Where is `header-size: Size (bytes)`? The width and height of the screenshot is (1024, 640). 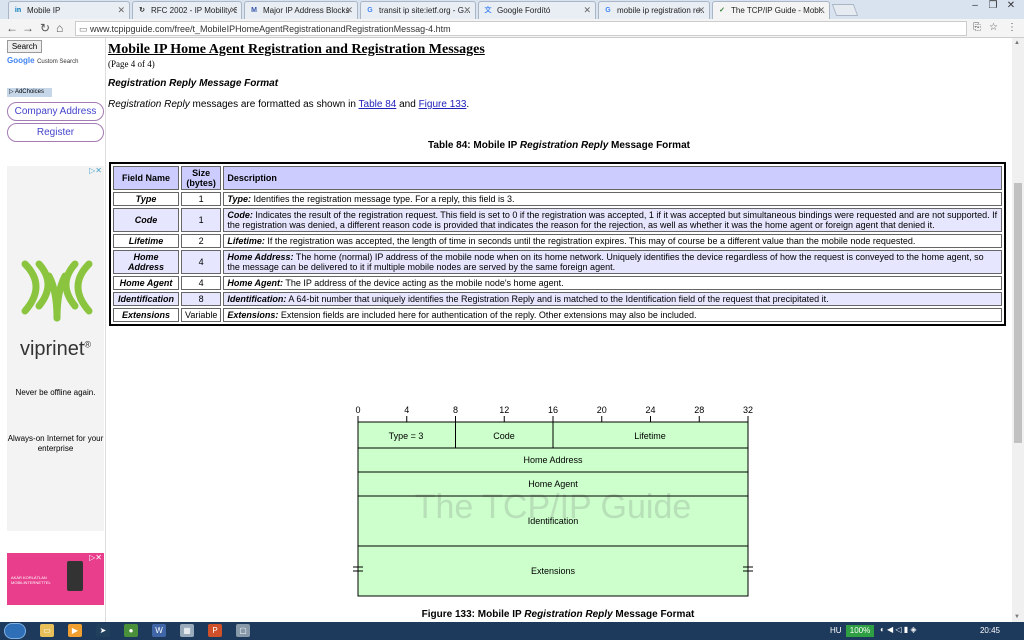 header-size: Size (bytes) is located at coordinates (201, 178).